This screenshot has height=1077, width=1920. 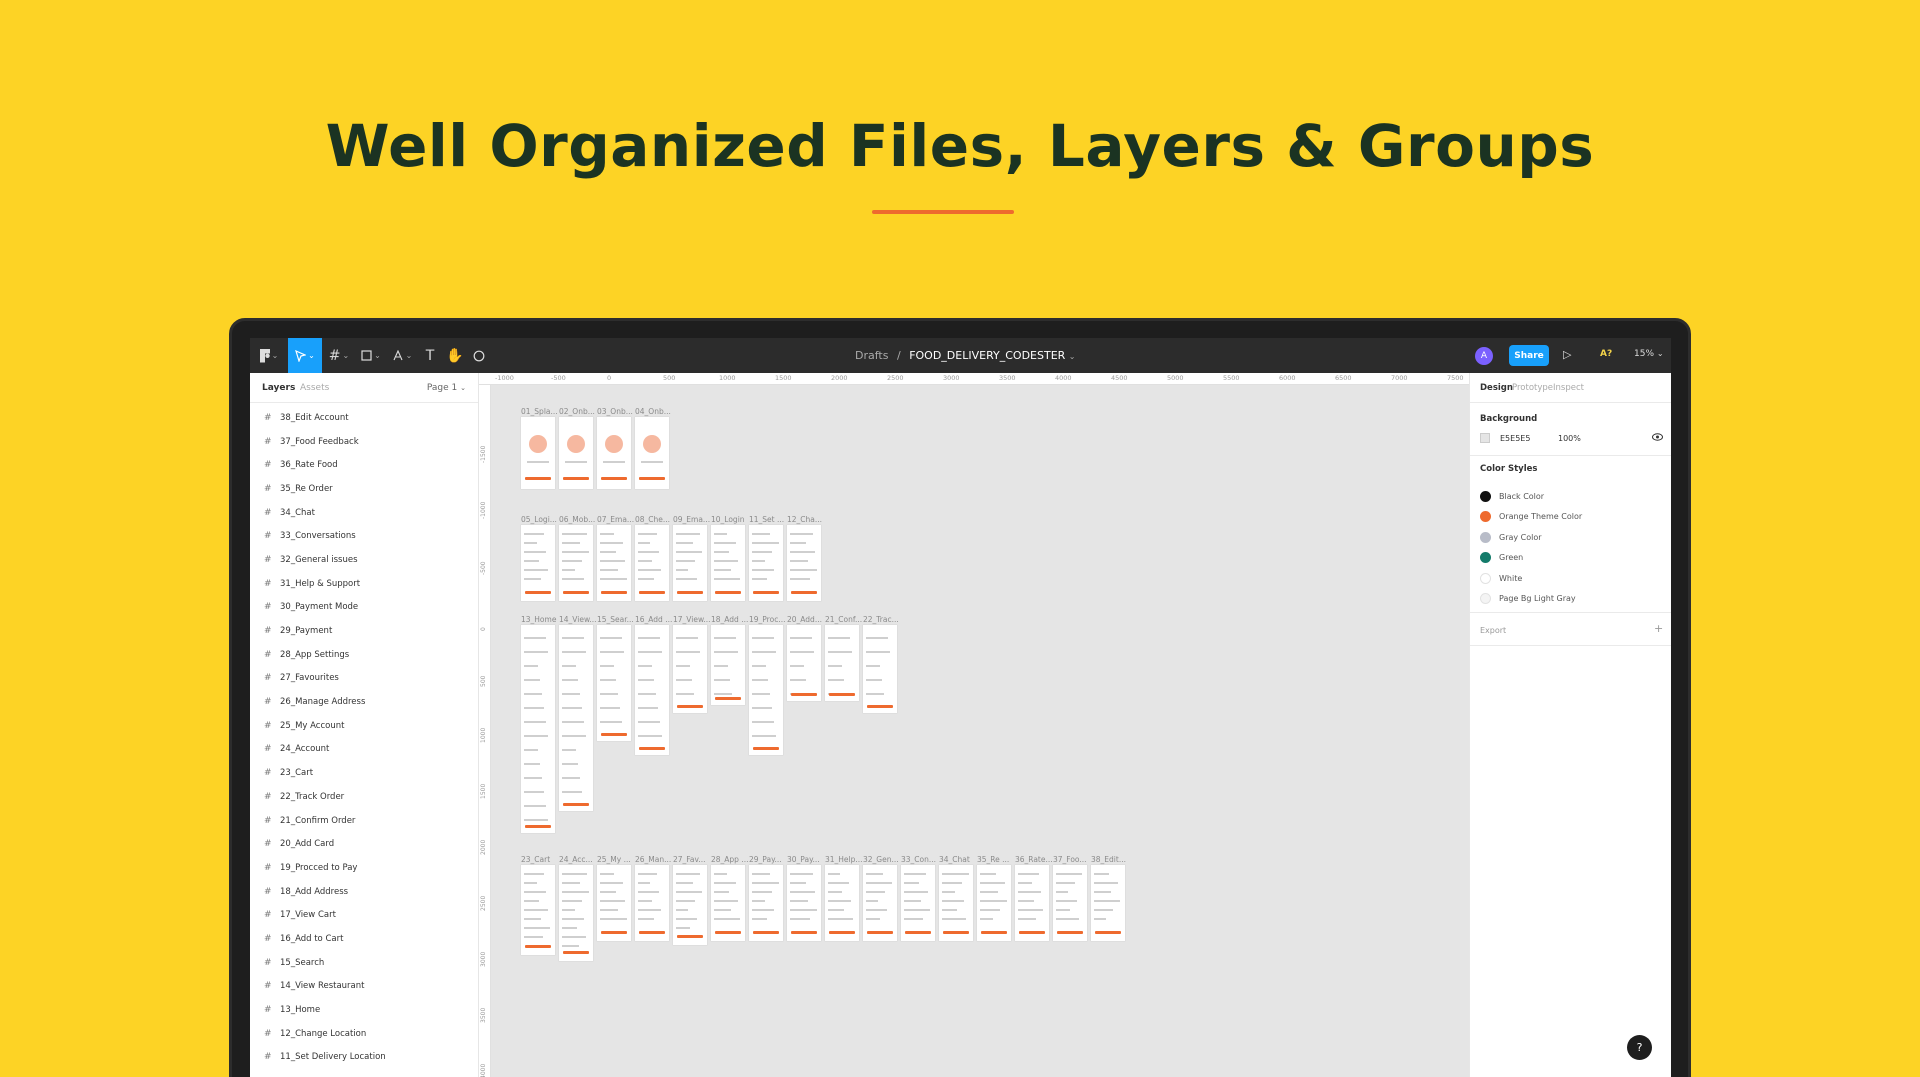 I want to click on layer-item: #11_Set Delivery Location, so click(x=364, y=1058).